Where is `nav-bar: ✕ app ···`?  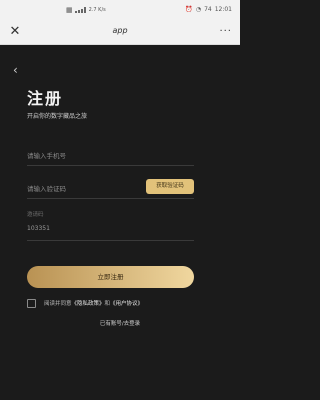 nav-bar: ✕ app ··· is located at coordinates (120, 32).